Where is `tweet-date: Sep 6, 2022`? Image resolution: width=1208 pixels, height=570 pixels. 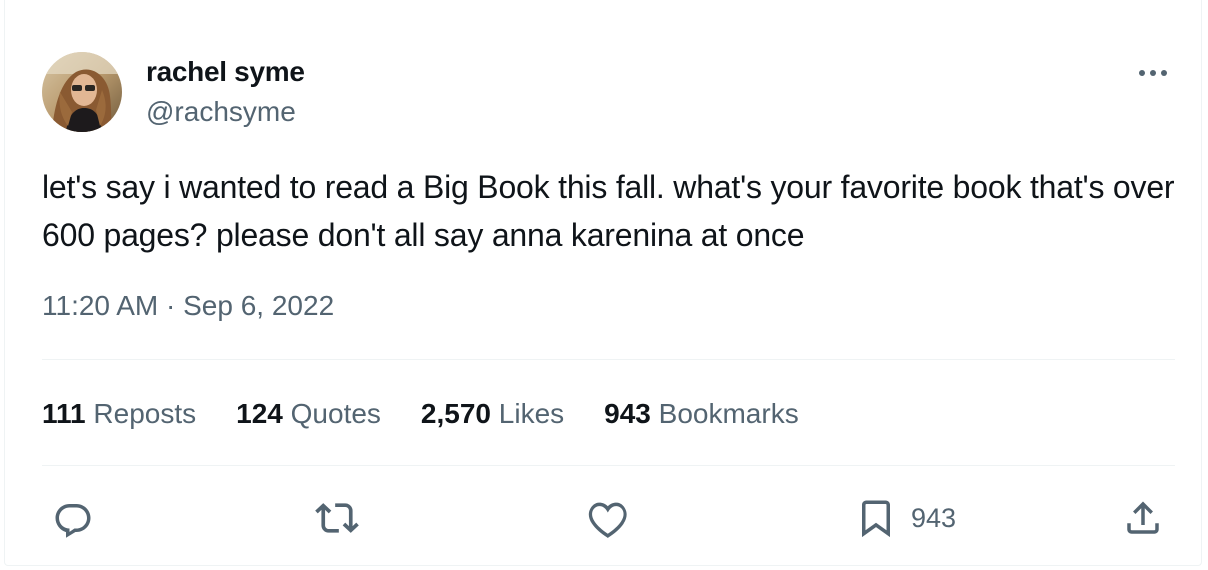 tweet-date: Sep 6, 2022 is located at coordinates (258, 305).